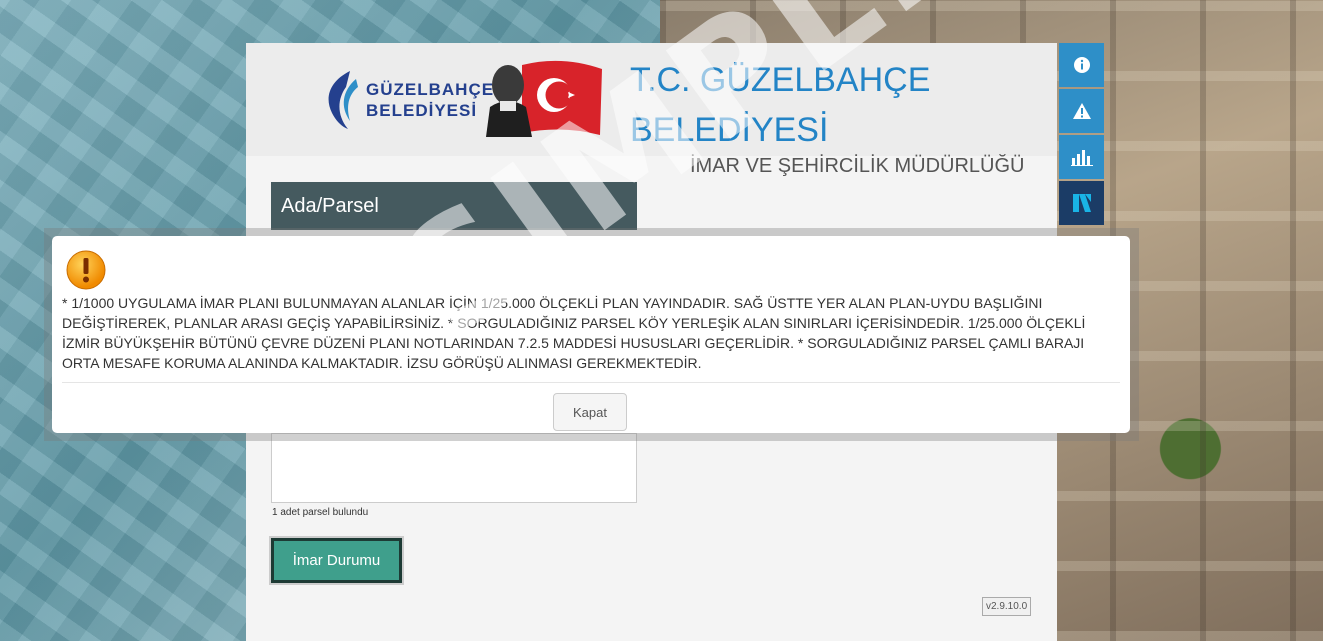 Image resolution: width=1323 pixels, height=641 pixels. What do you see at coordinates (454, 206) in the screenshot?
I see `ada-parsel-section-label: Ada/Parsel` at bounding box center [454, 206].